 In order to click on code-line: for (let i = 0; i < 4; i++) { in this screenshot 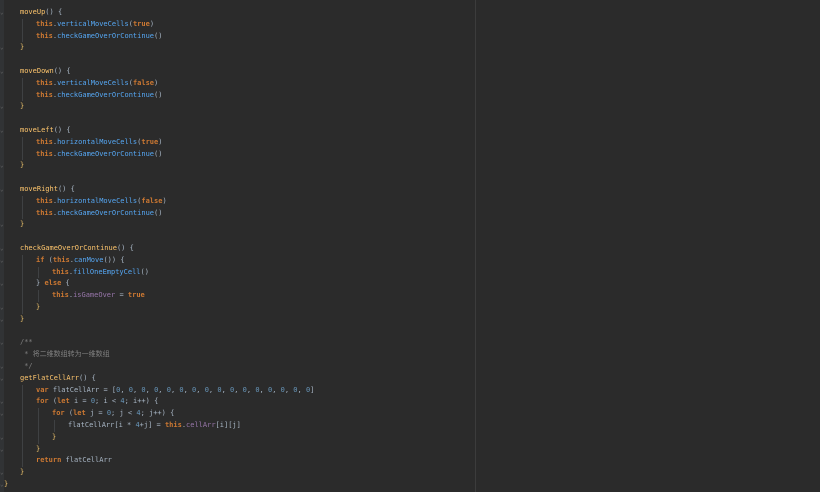, I will do `click(97, 402)`.